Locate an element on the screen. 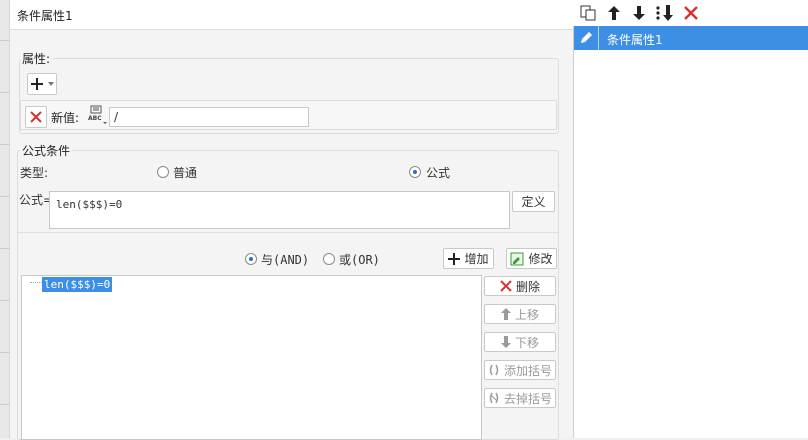  condition-item: len($$$)=0 is located at coordinates (77, 284).